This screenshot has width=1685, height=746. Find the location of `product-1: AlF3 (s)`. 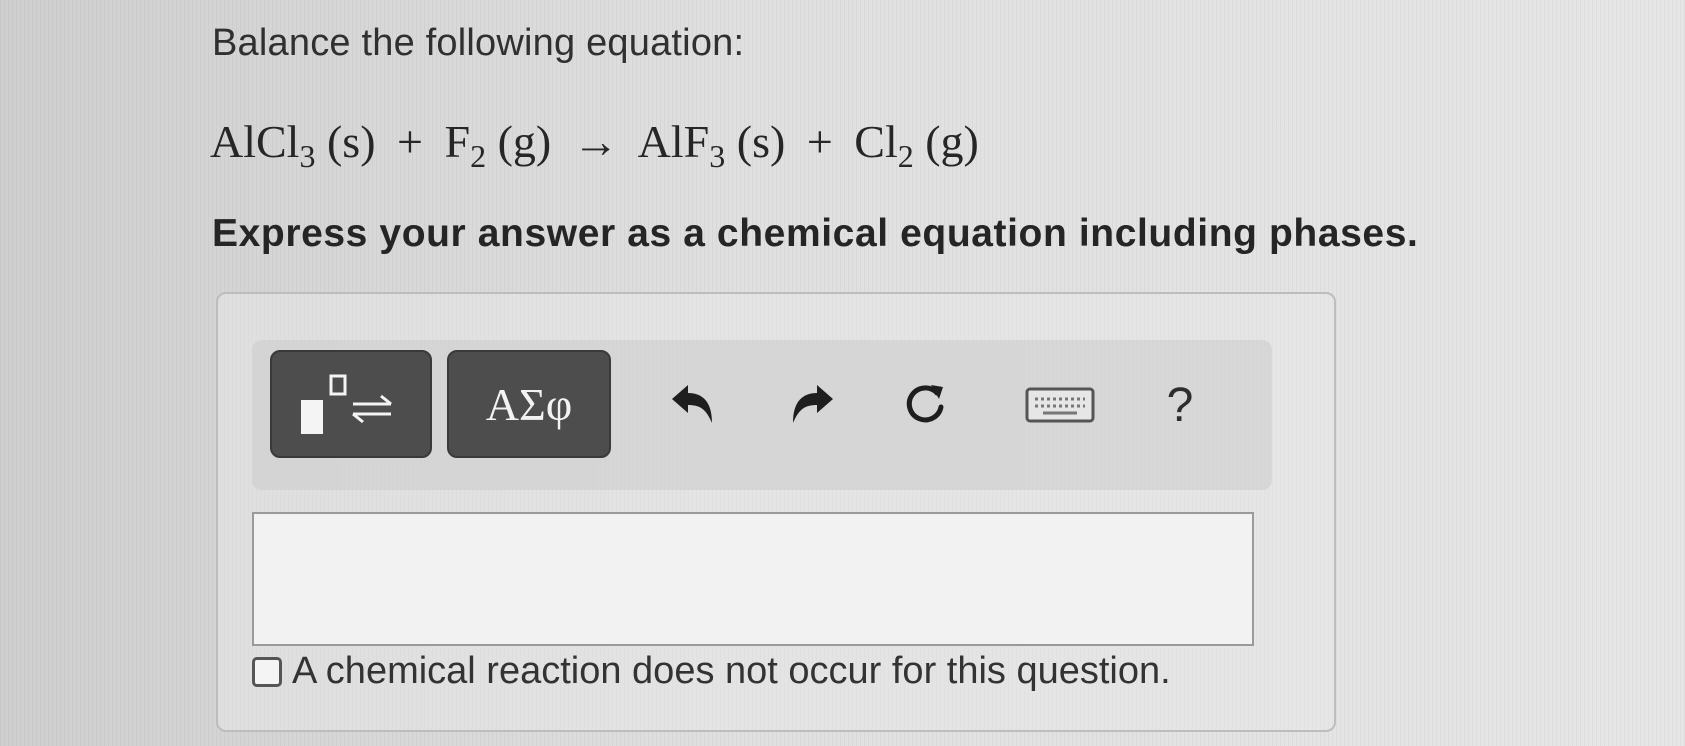

product-1: AlF3 (s) is located at coordinates (711, 145).